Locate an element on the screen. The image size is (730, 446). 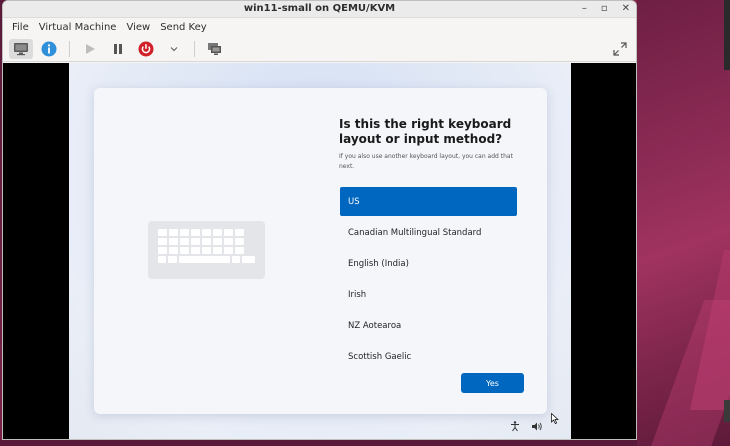
maximize-button: ▫ is located at coordinates (604, 9).